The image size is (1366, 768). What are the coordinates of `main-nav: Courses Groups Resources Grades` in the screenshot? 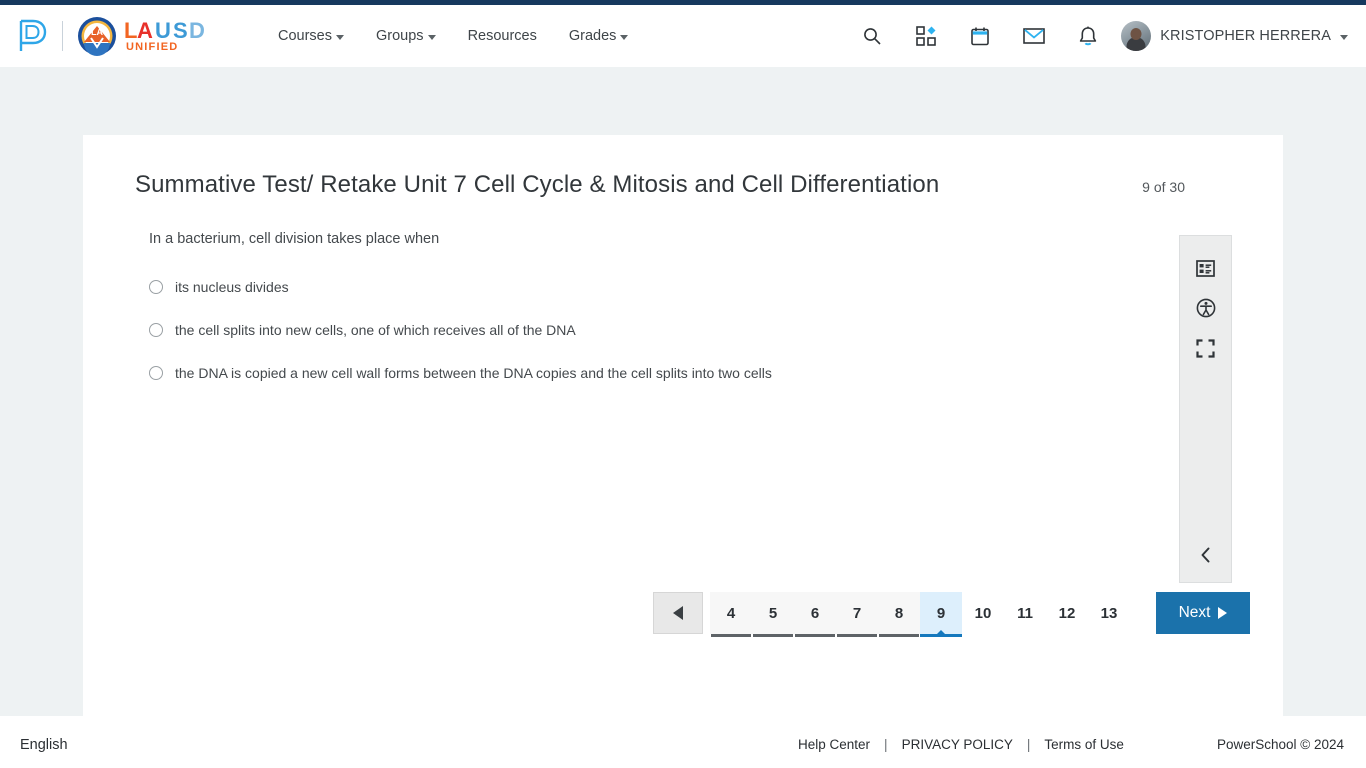 It's located at (453, 36).